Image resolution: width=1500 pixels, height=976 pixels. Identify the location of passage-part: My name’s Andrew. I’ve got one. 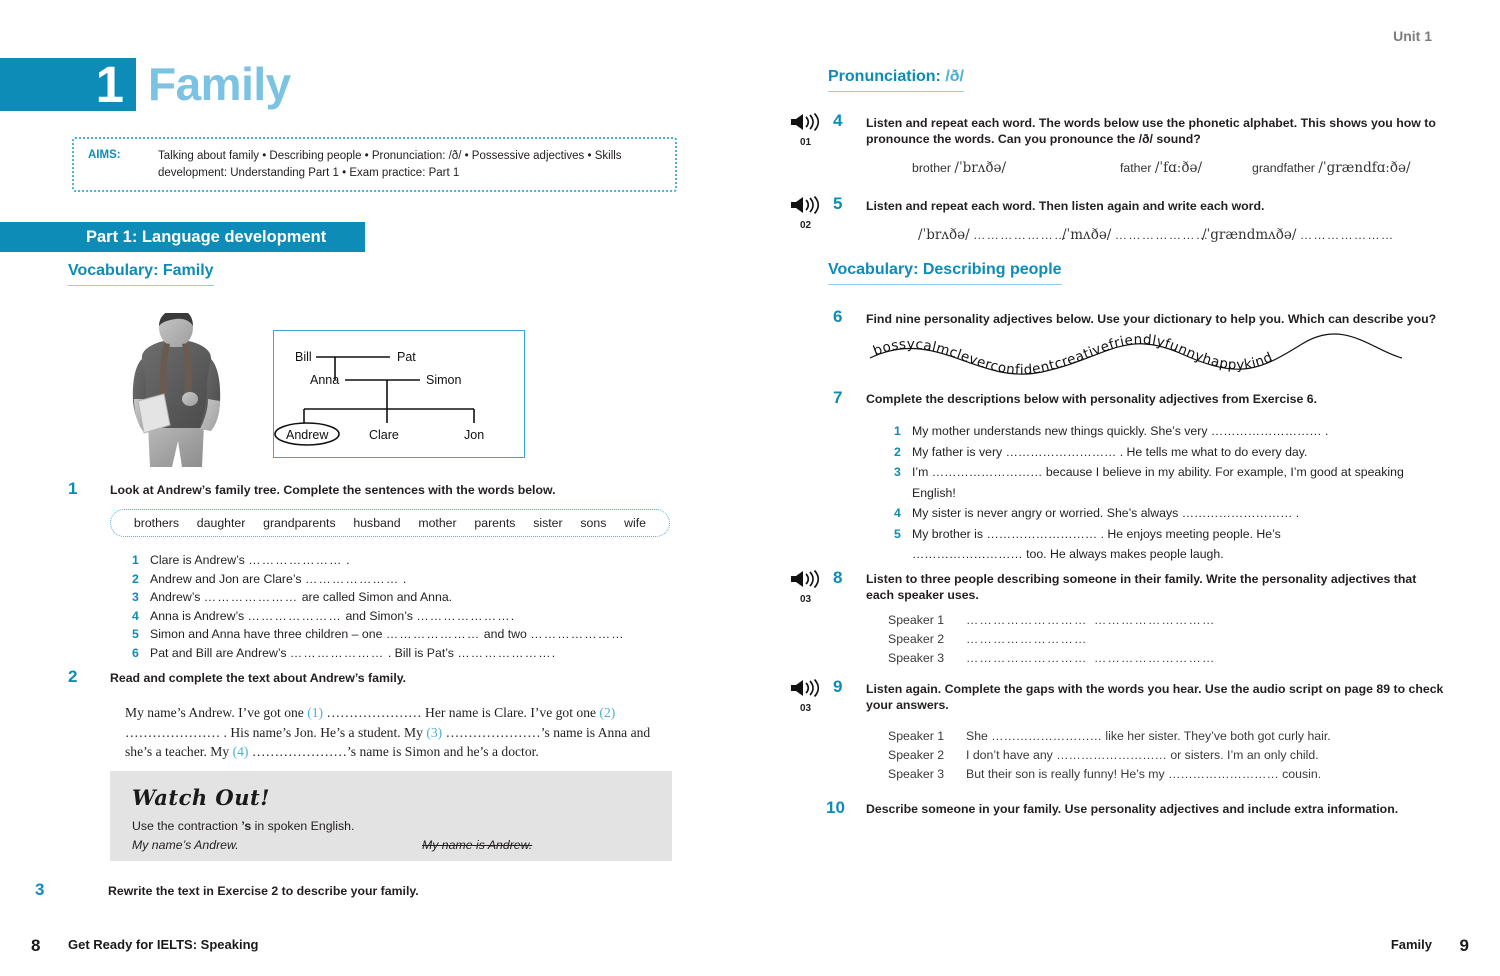
(216, 712).